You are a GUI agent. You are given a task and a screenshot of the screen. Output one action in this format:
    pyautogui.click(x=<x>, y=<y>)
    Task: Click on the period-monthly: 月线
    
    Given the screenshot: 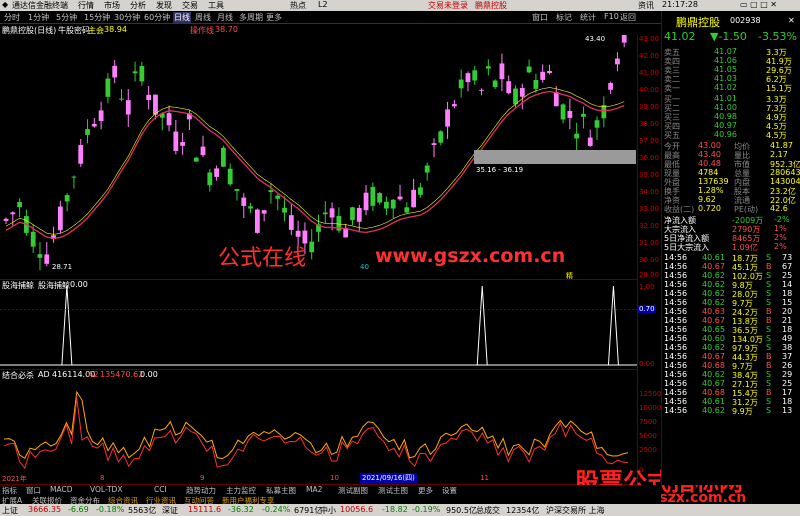 What is the action you would take?
    pyautogui.click(x=225, y=17)
    